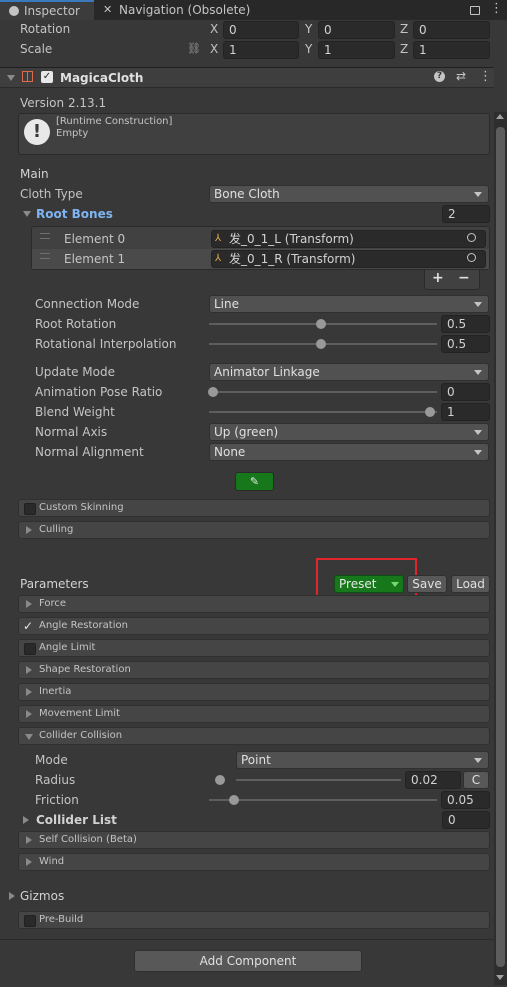 The height and width of the screenshot is (987, 507). Describe the element at coordinates (465, 412) in the screenshot. I see `blend-weight-field: 1` at that location.